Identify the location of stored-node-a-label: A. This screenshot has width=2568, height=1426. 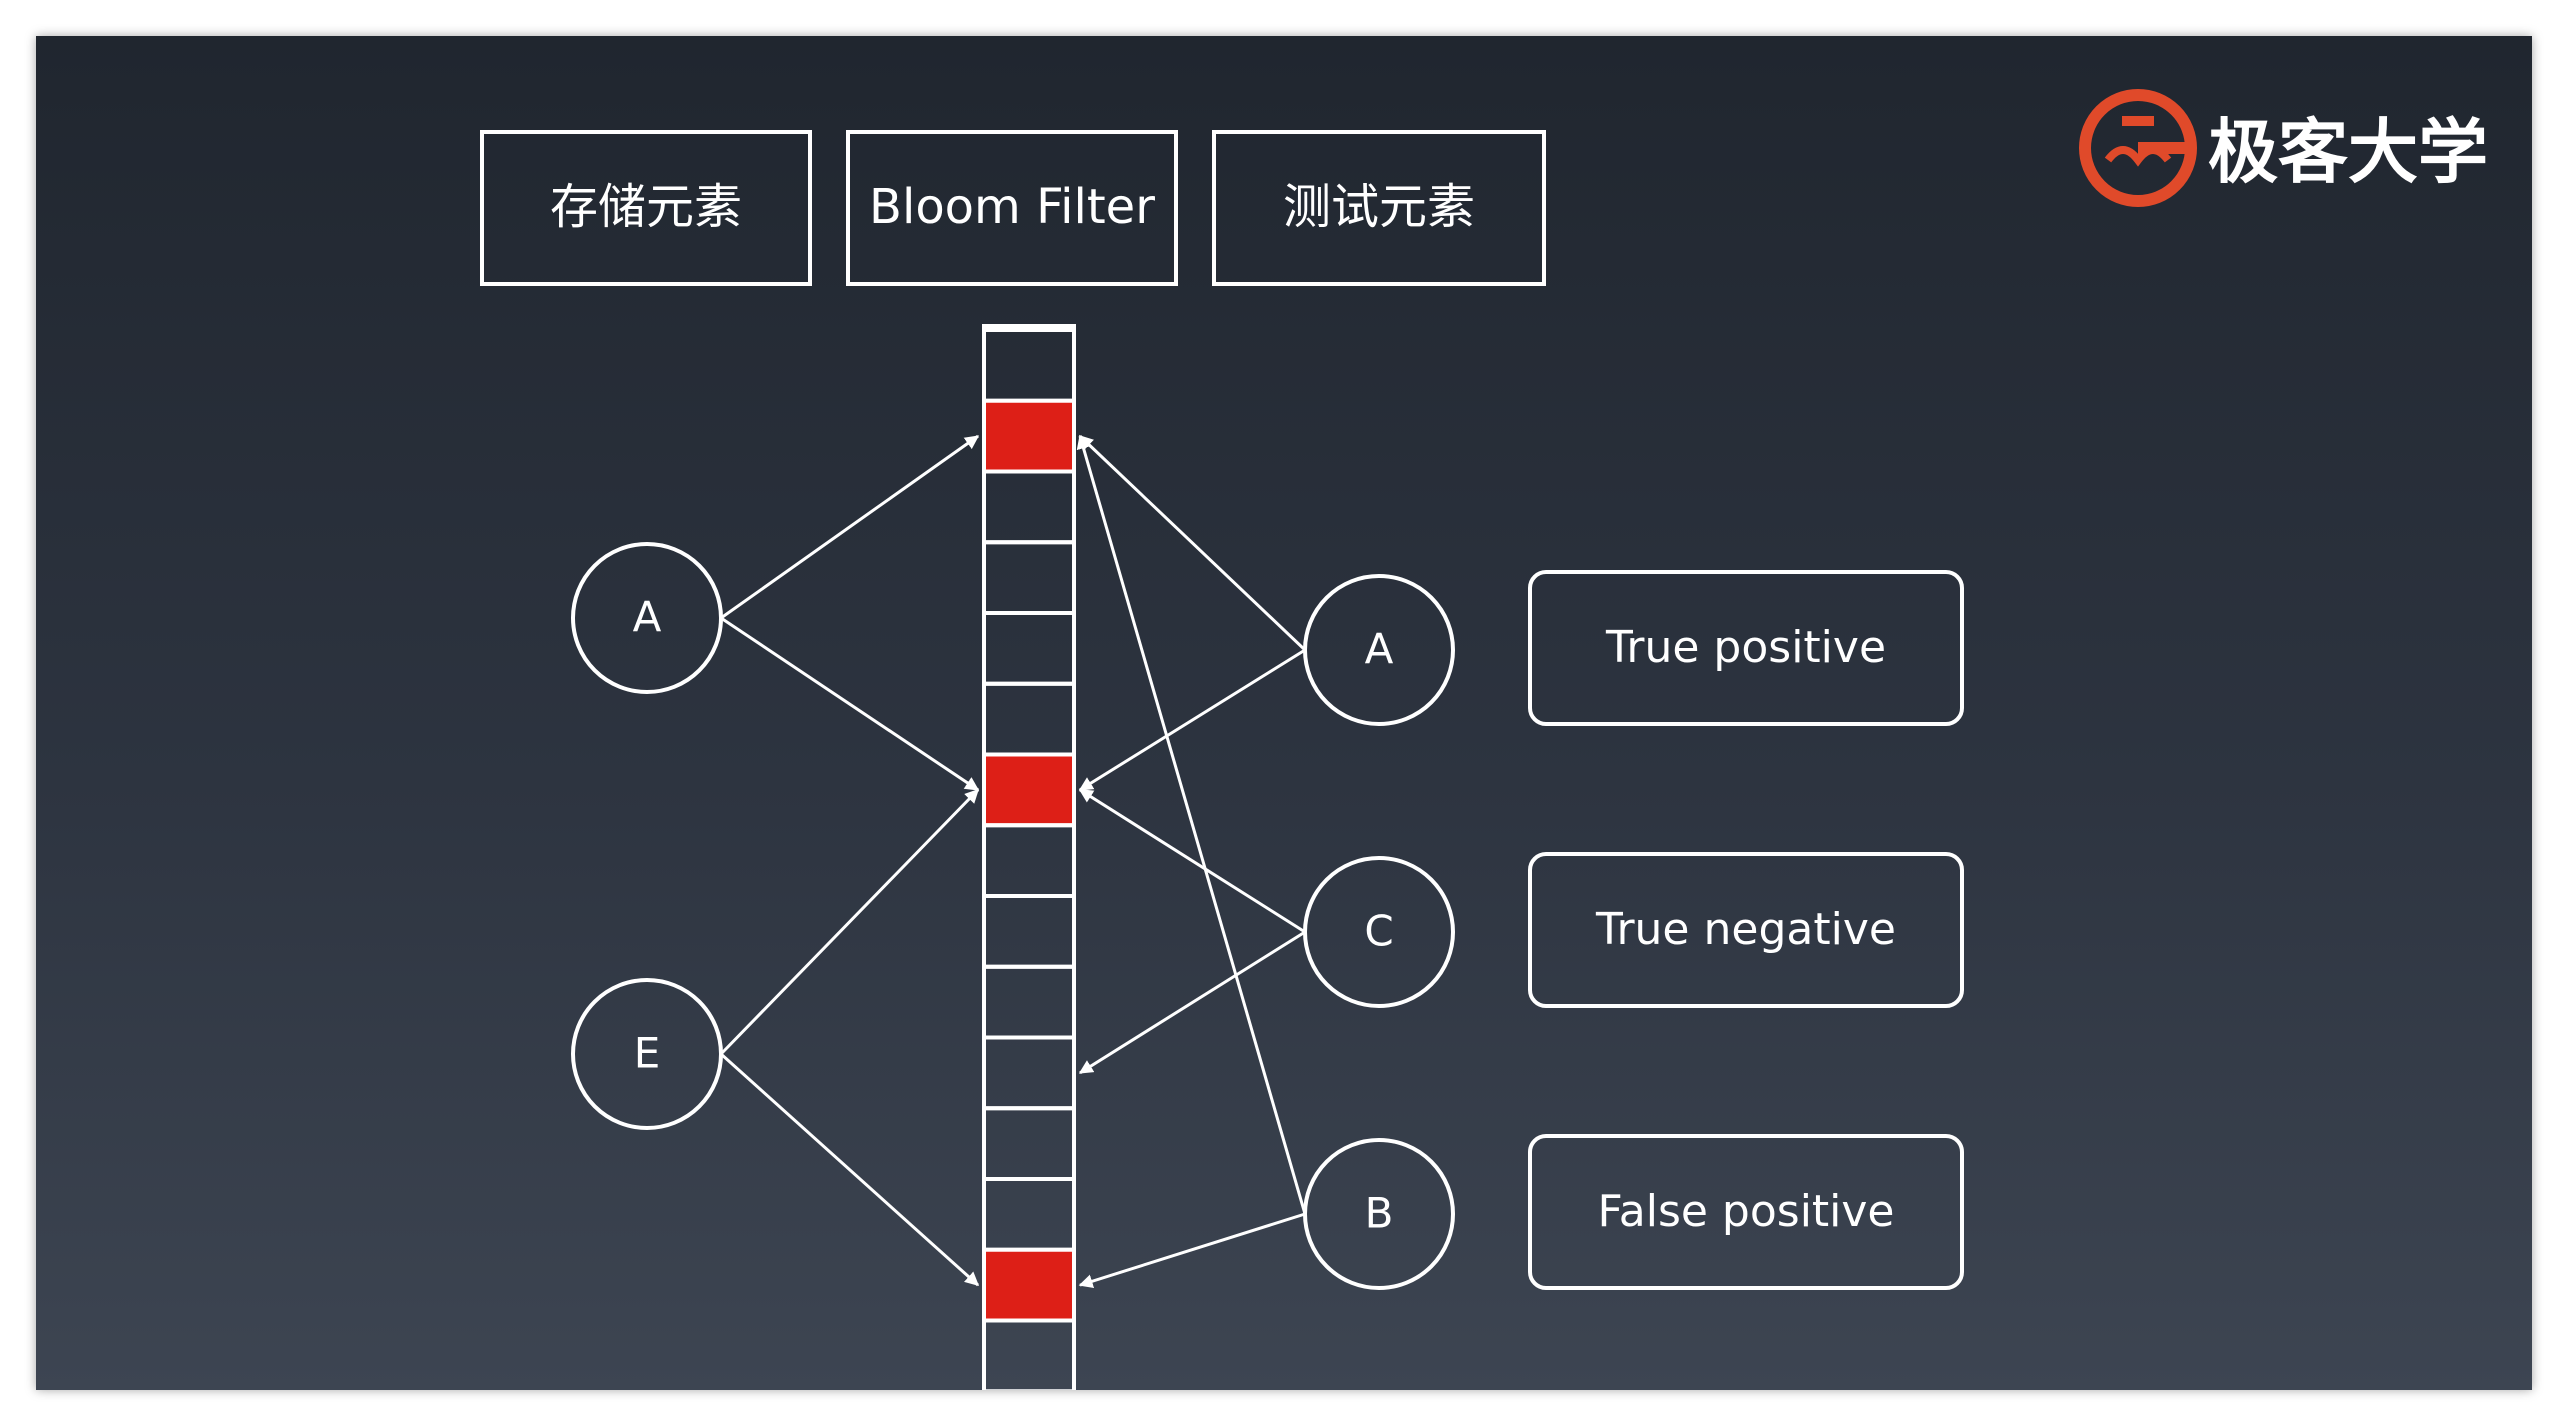
(647, 617).